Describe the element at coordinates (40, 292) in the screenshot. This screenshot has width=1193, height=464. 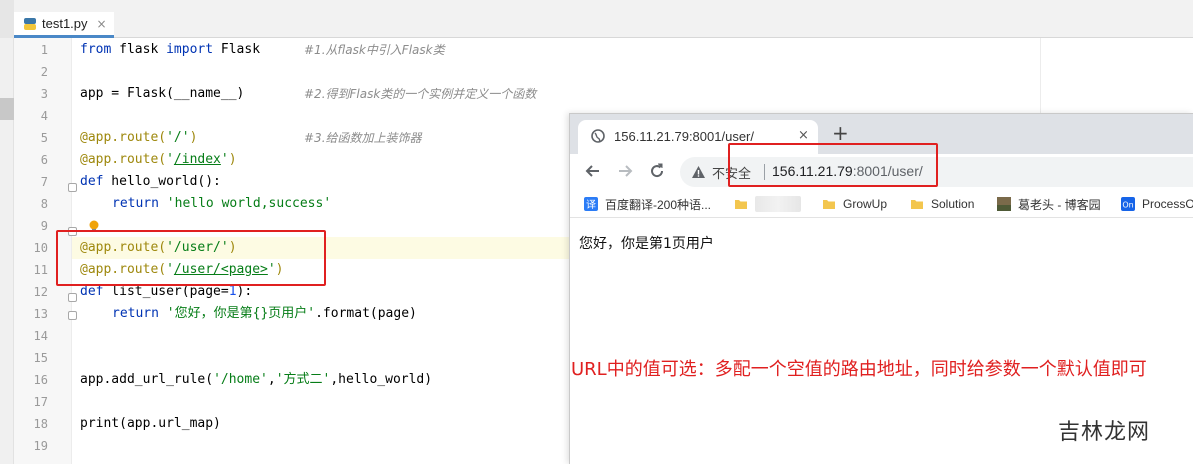
I see `line-number: 12` at that location.